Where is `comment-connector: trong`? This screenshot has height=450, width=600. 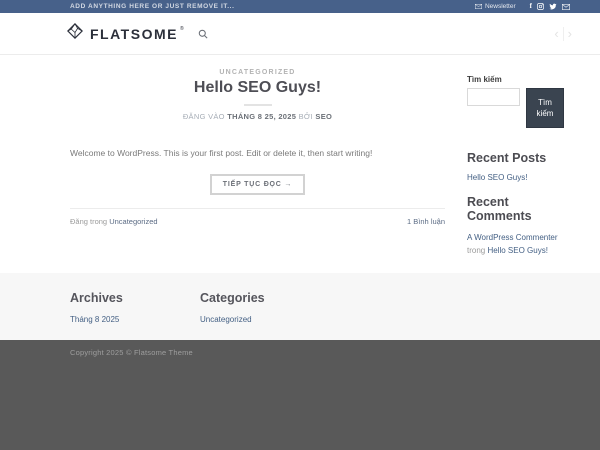
comment-connector: trong is located at coordinates (476, 251).